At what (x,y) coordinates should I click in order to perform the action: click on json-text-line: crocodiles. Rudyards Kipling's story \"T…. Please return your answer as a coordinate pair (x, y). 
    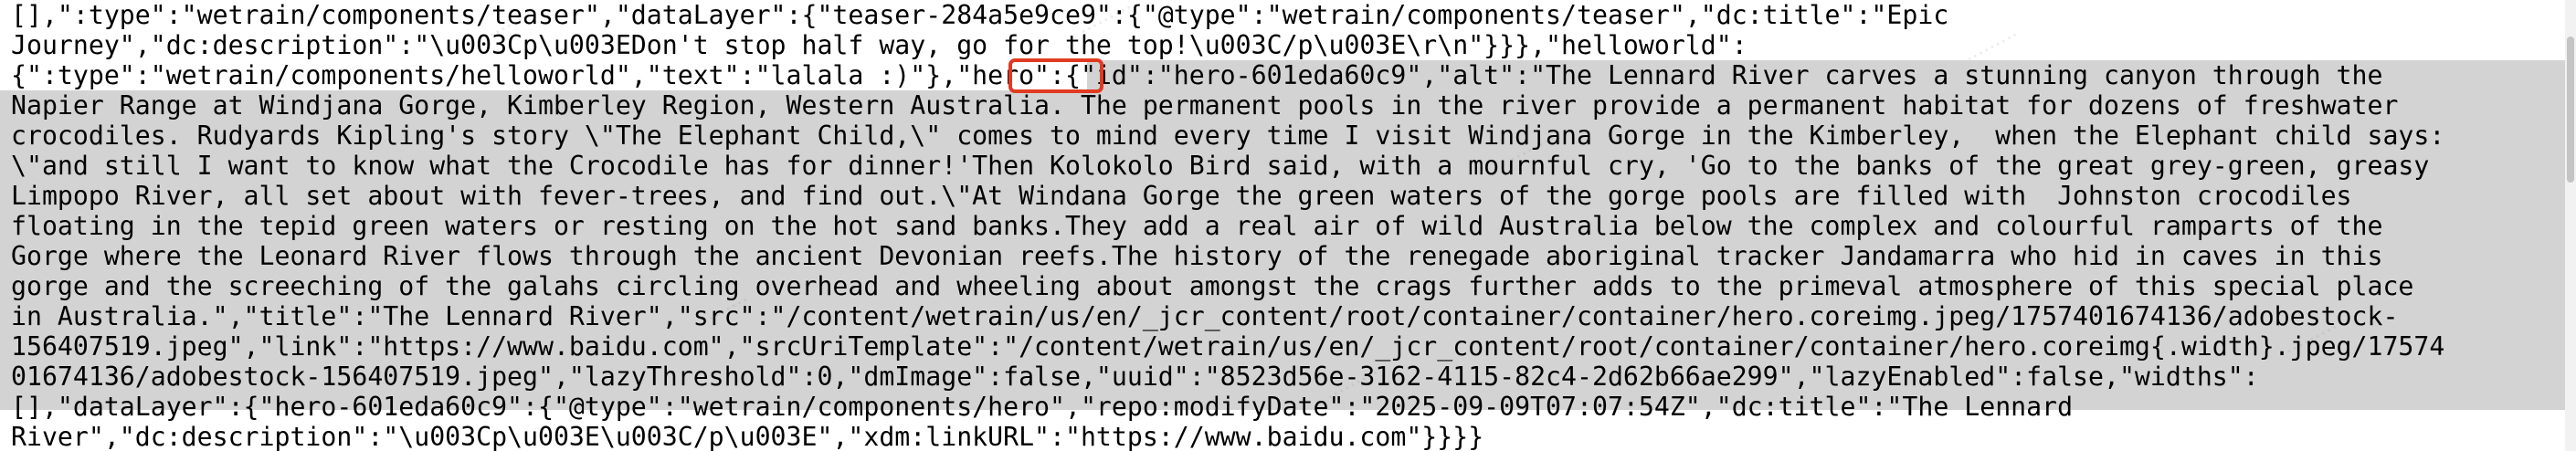
    Looking at the image, I should click on (1228, 136).